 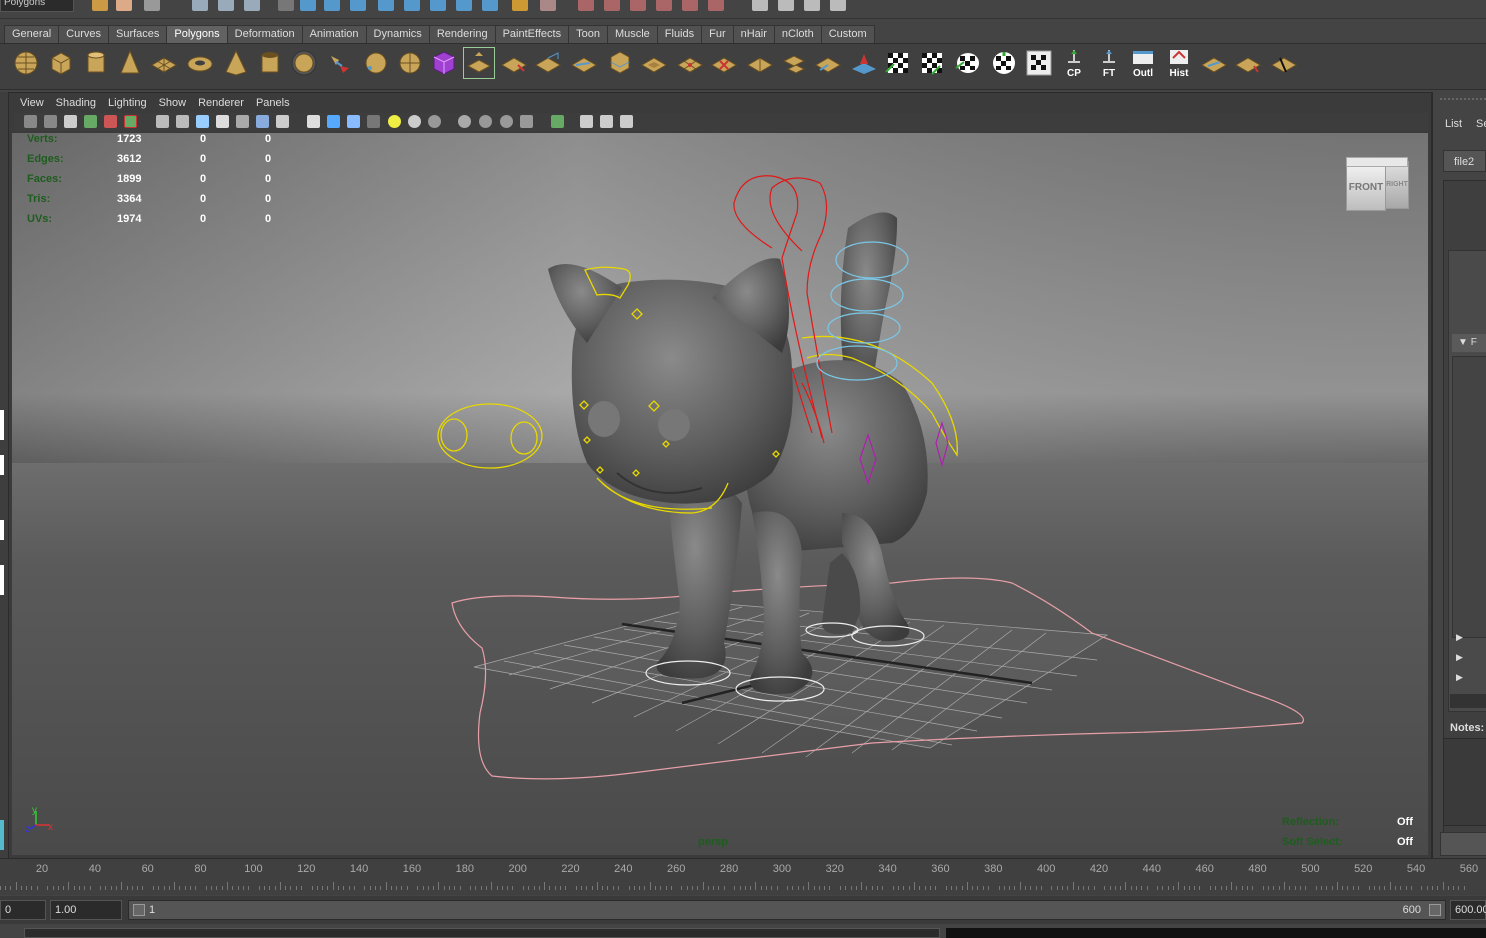 What do you see at coordinates (760, 5) in the screenshot?
I see `attribute-editor-icon` at bounding box center [760, 5].